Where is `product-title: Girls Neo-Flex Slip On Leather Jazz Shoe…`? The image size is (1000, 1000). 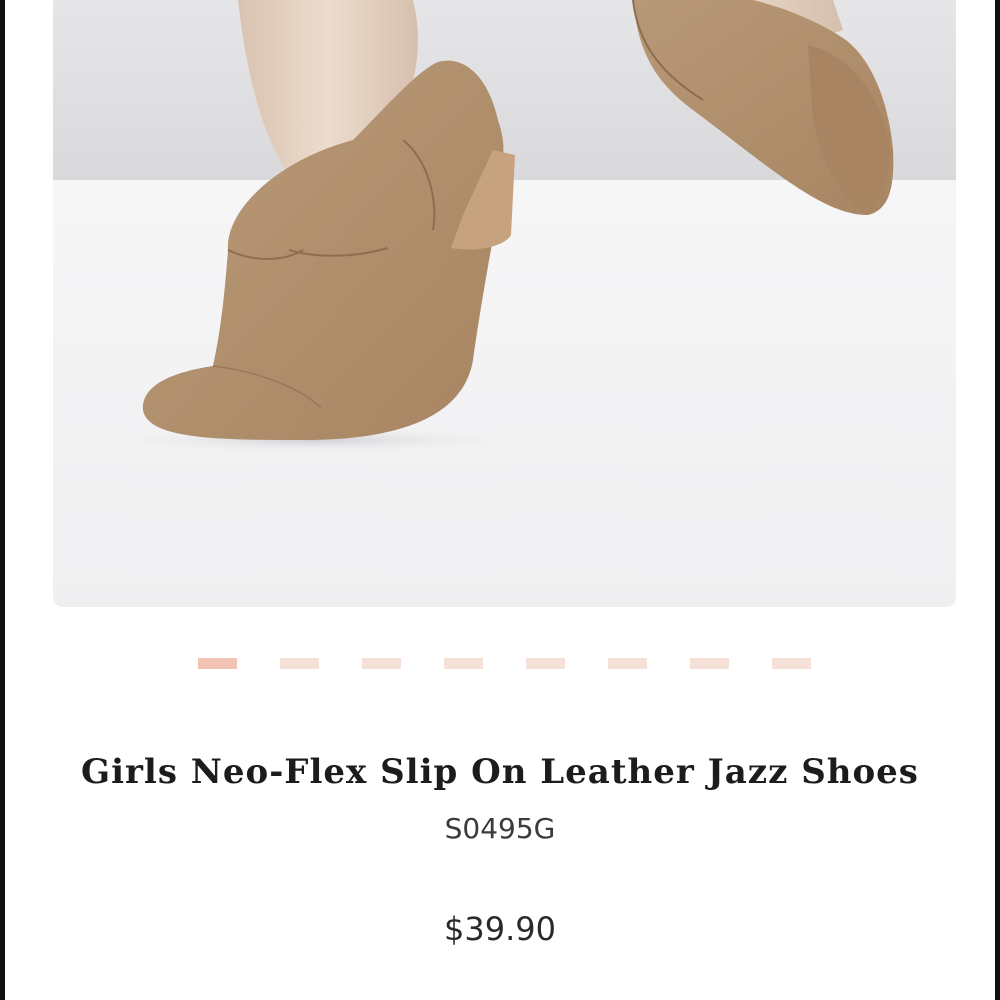 product-title: Girls Neo-Flex Slip On Leather Jazz Shoe… is located at coordinates (500, 772).